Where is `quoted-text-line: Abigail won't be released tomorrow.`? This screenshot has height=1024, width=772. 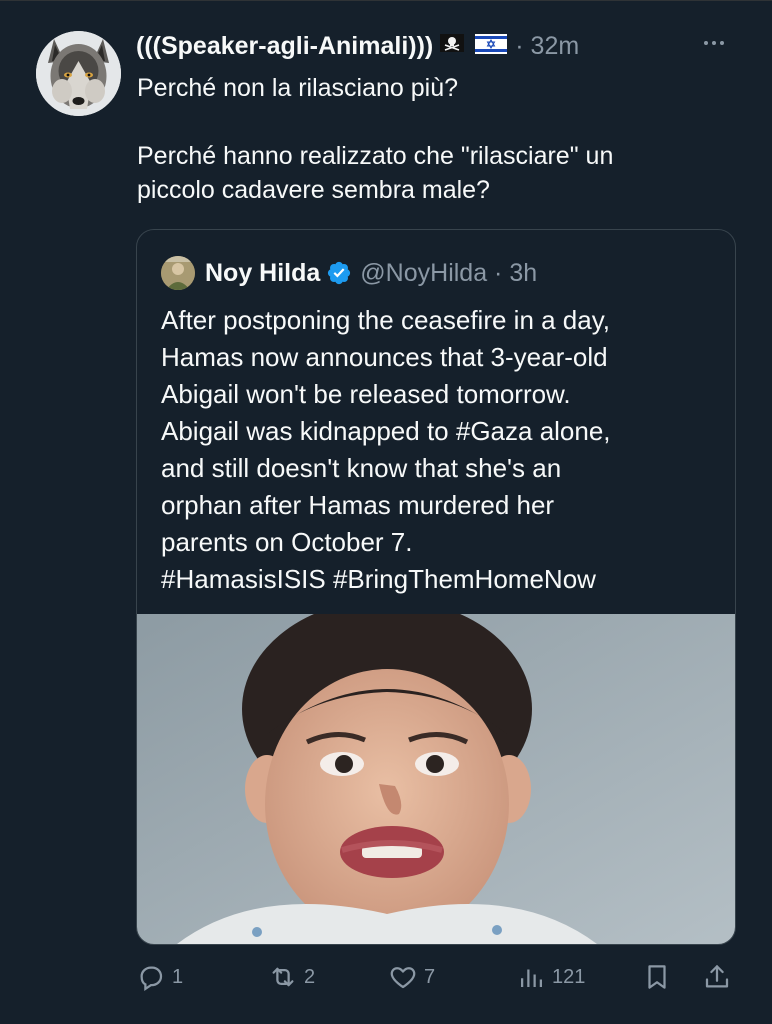
quoted-text-line: Abigail won't be released tomorrow. is located at coordinates (366, 394).